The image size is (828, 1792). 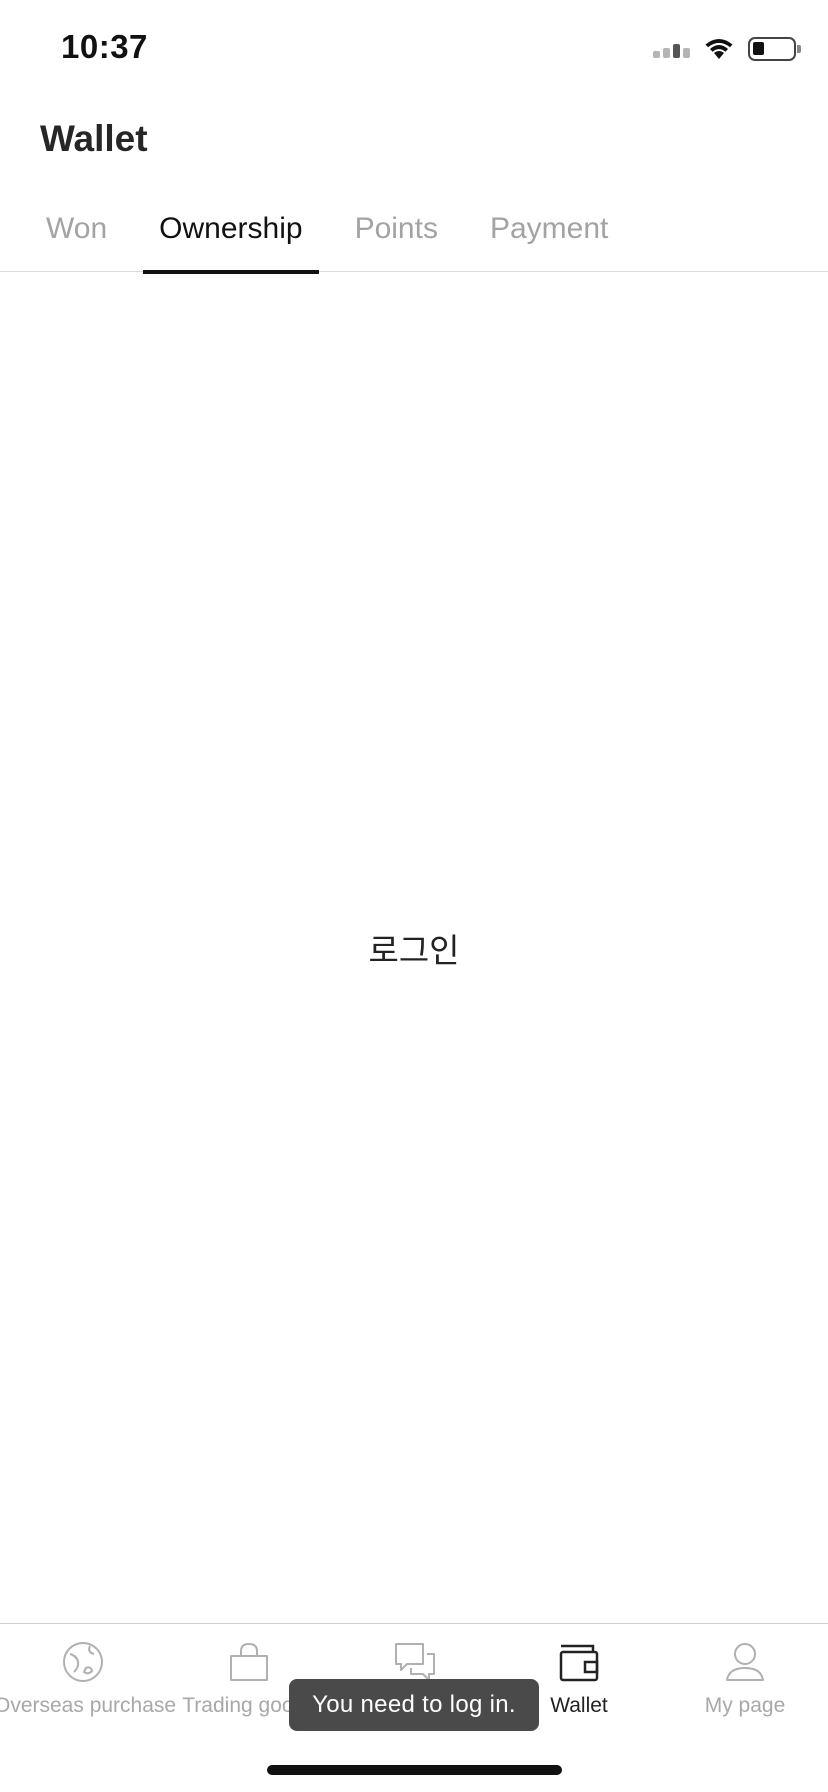 What do you see at coordinates (231, 237) in the screenshot?
I see `tab-ownership: Ownership` at bounding box center [231, 237].